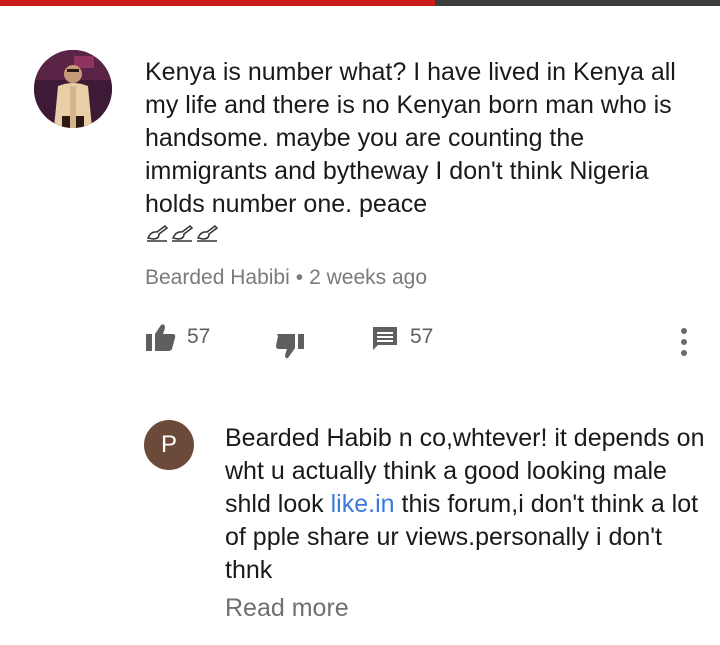 Image resolution: width=720 pixels, height=645 pixels. I want to click on avatar-photo, so click(73, 89).